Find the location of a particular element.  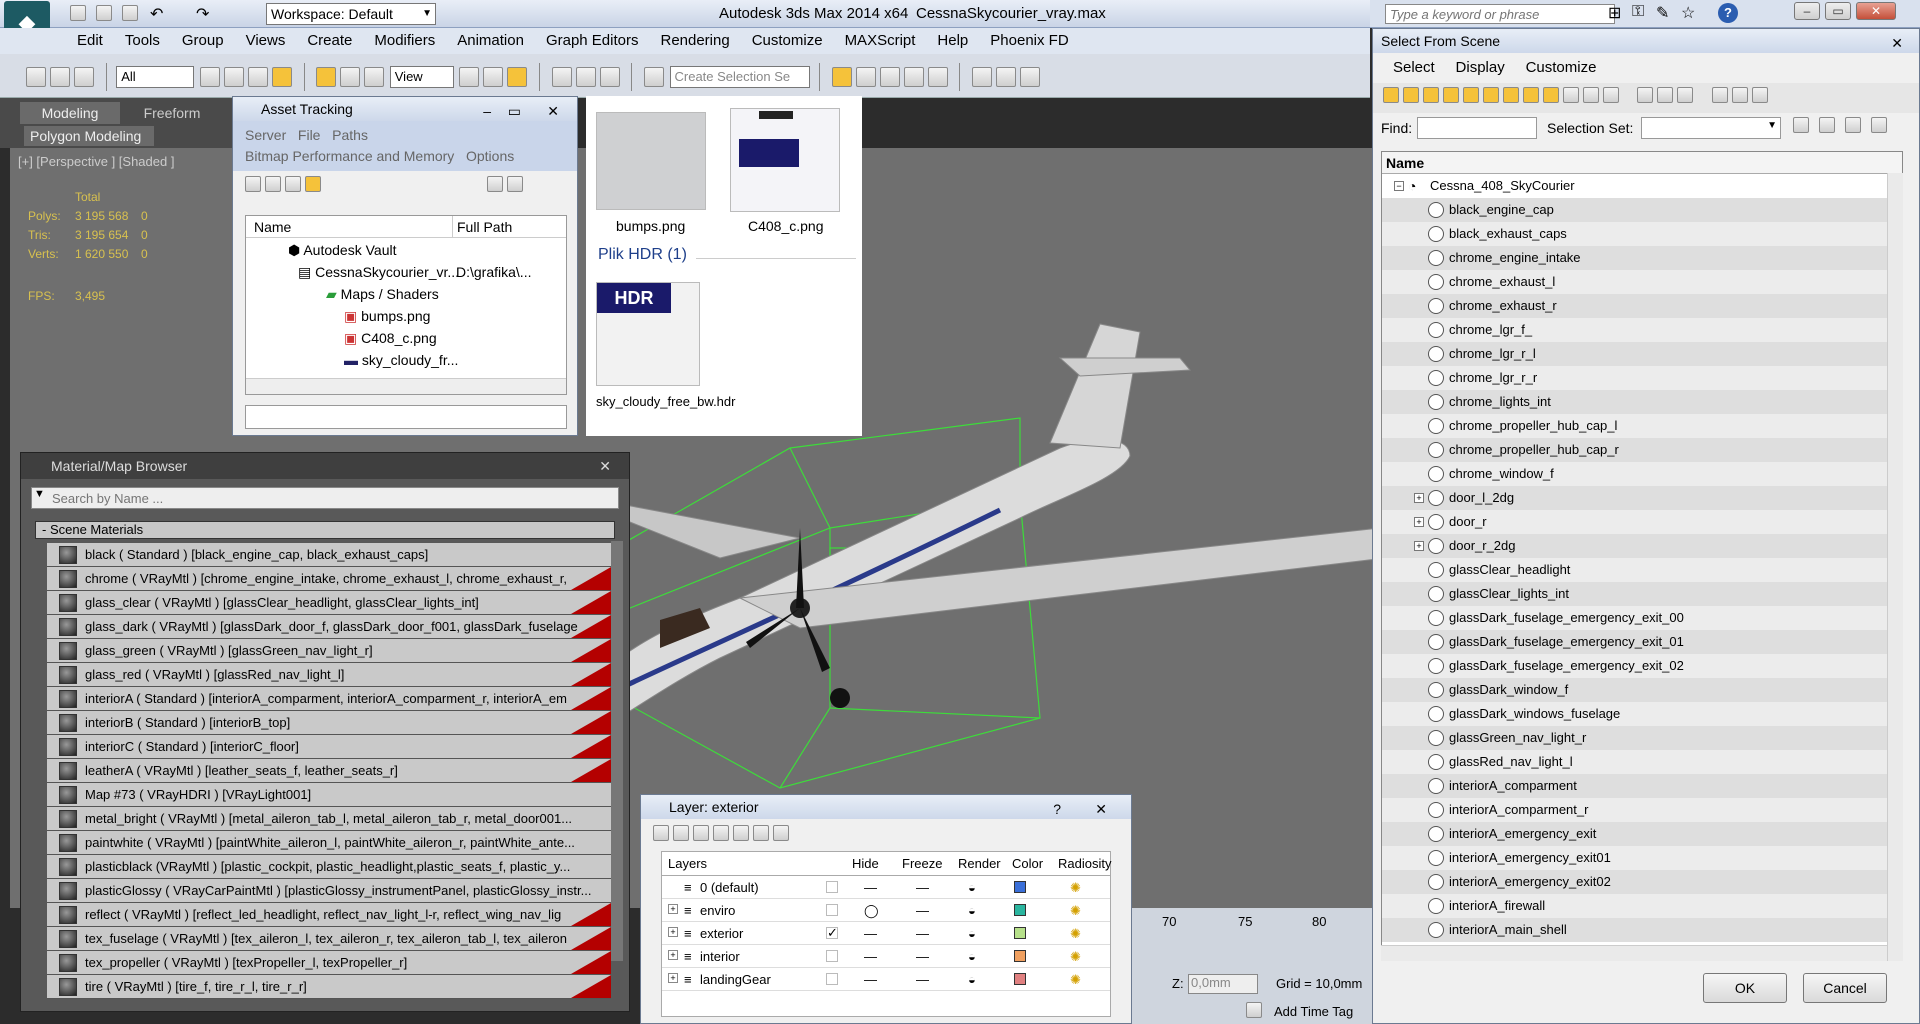

cancel-button: Cancel is located at coordinates (1845, 988).